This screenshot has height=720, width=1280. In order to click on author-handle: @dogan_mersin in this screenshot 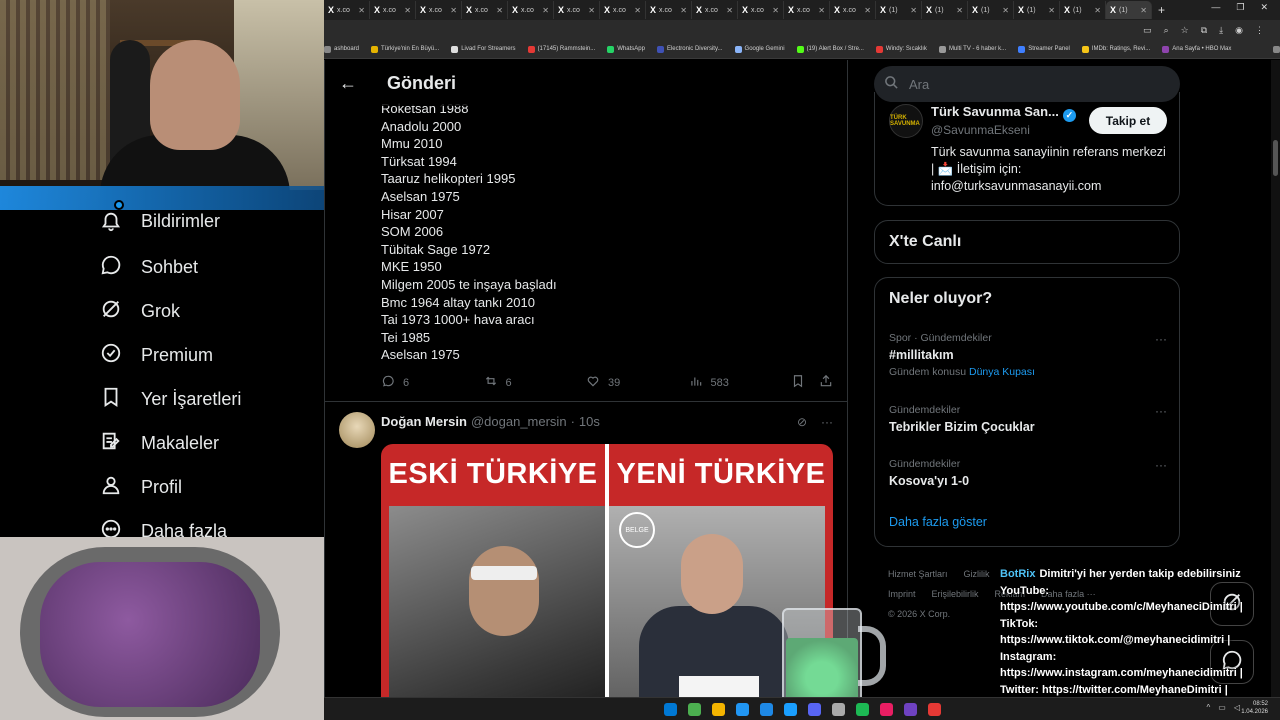, I will do `click(519, 421)`.